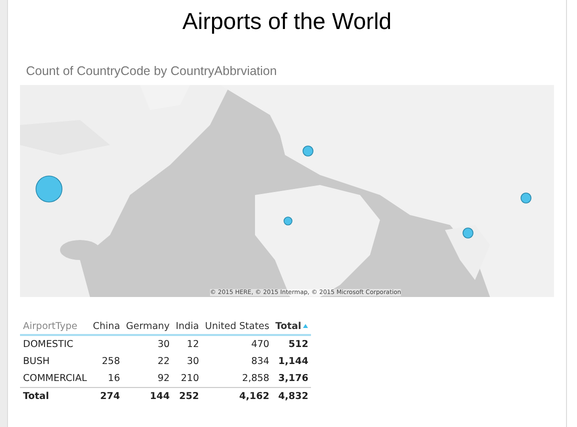  What do you see at coordinates (107, 396) in the screenshot?
I see `total-cell: 274` at bounding box center [107, 396].